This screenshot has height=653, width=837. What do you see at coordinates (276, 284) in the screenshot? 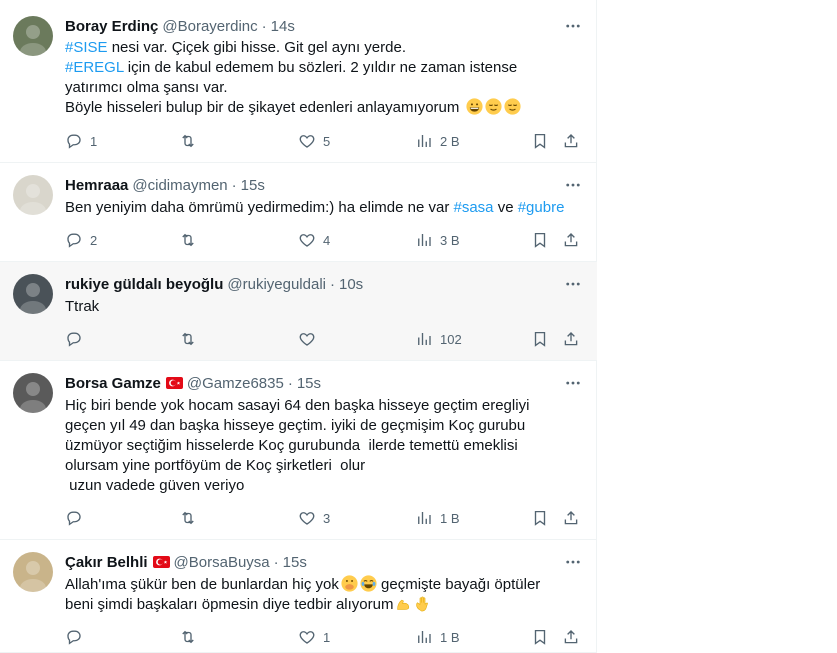
I see `author-handle: @rukiyeguldali` at bounding box center [276, 284].